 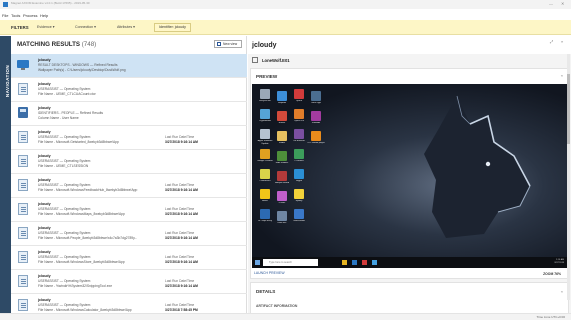 I want to click on details-collapse-icon: «, so click(x=562, y=291).